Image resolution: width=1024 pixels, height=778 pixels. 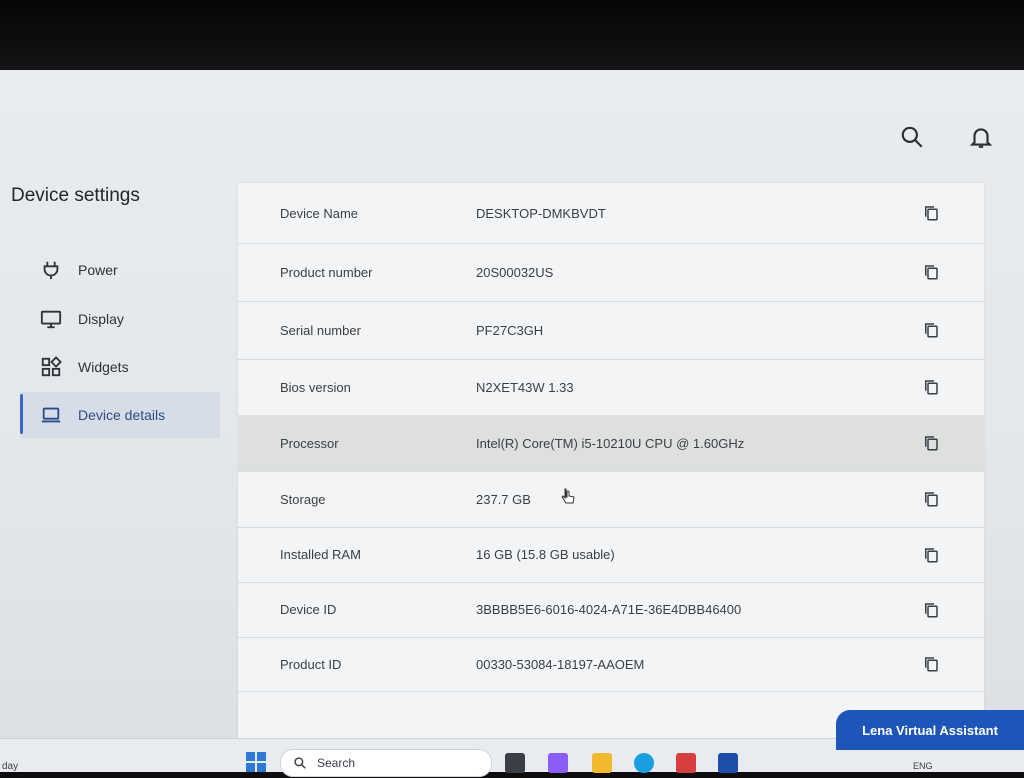 I want to click on sidebar-item-display: Display, so click(x=120, y=319).